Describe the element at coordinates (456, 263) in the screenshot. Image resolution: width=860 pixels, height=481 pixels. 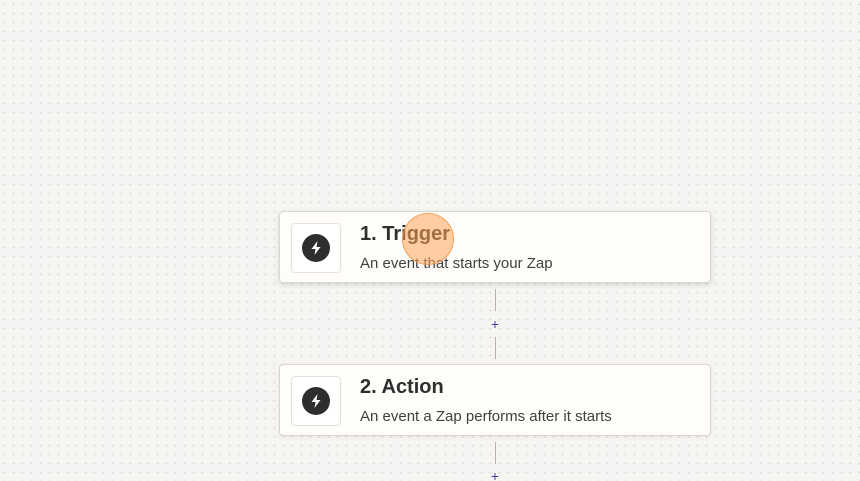
I see `trigger-step-description: An event that starts your Zap` at that location.